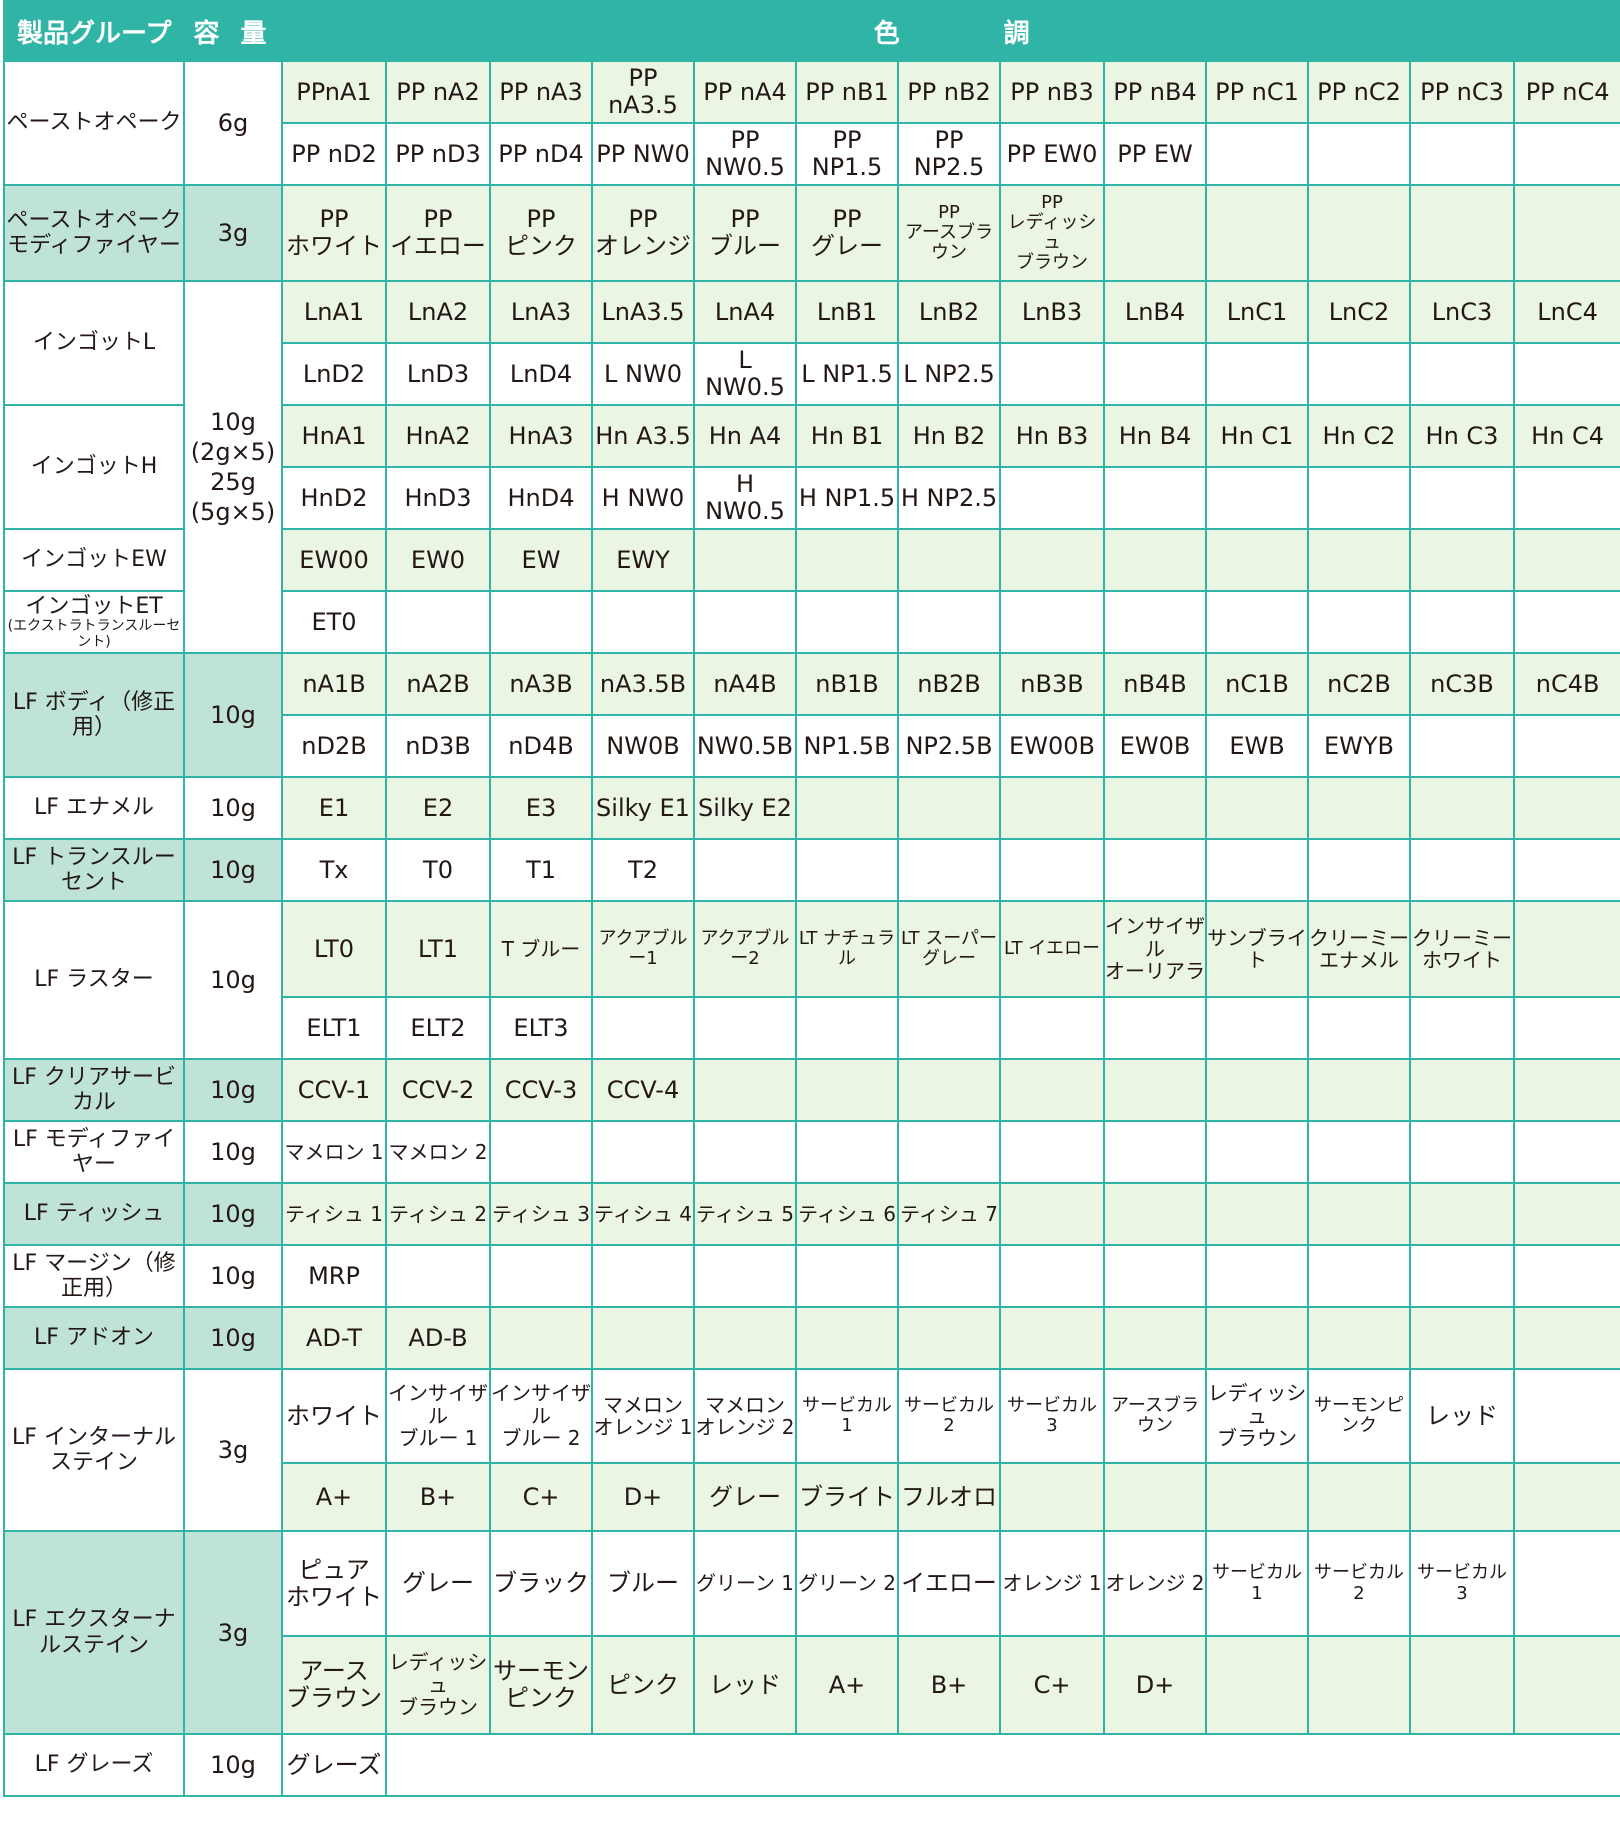 This screenshot has width=1620, height=1836. What do you see at coordinates (334, 1028) in the screenshot?
I see `color-shade-cell: ELT1` at bounding box center [334, 1028].